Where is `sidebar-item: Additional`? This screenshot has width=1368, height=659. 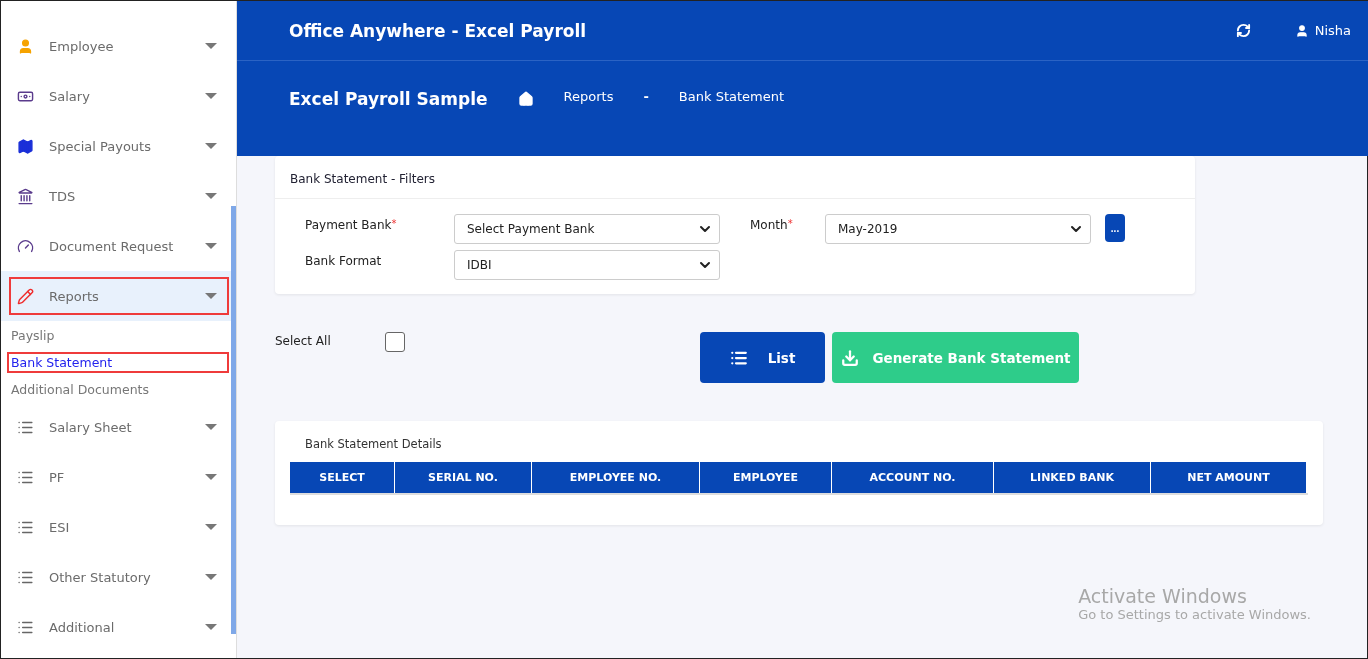 sidebar-item: Additional is located at coordinates (119, 627).